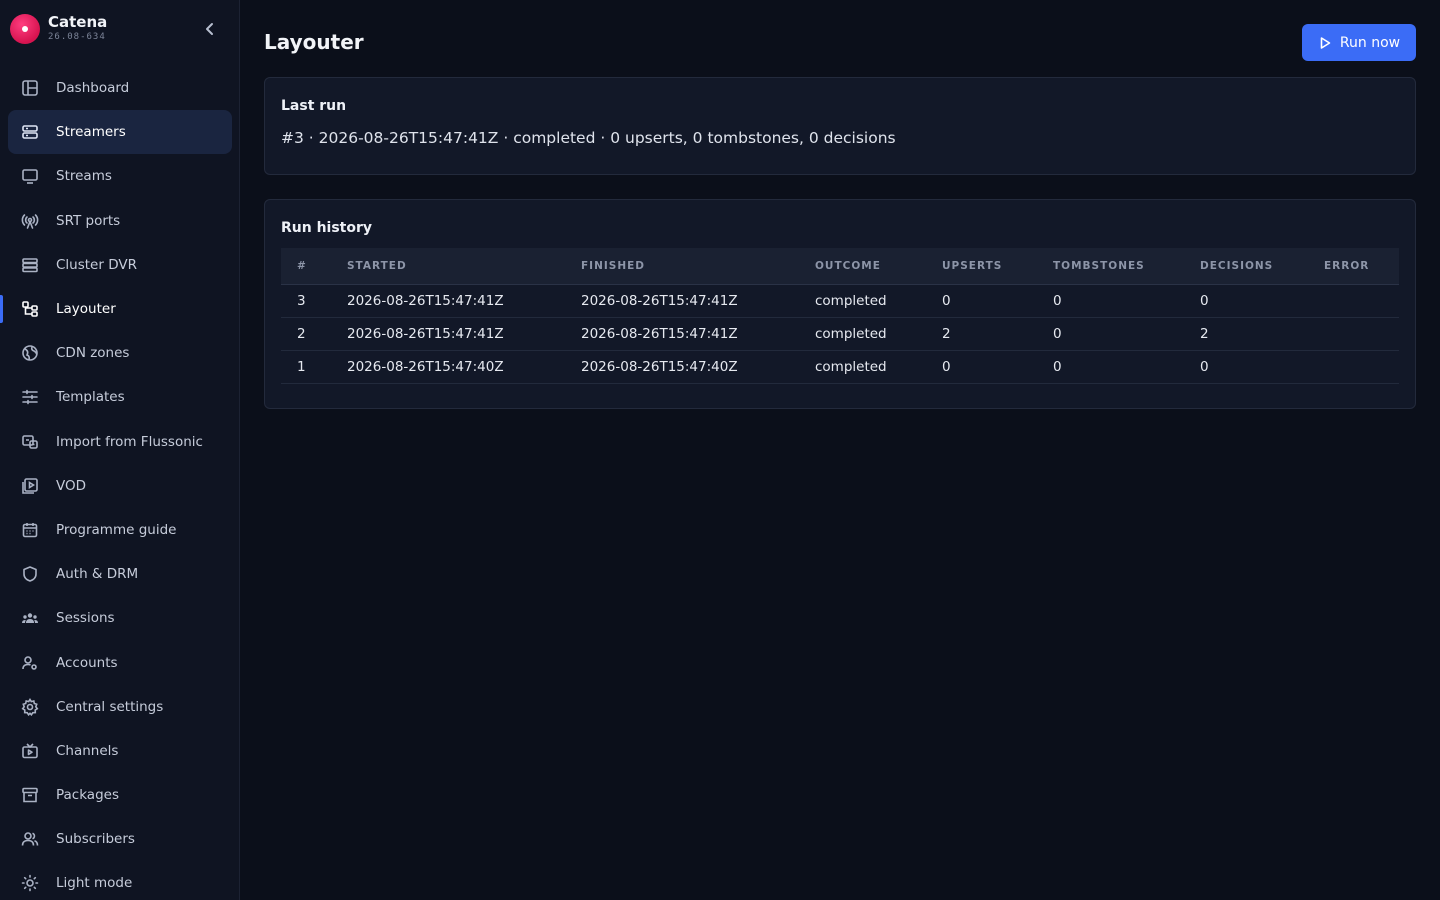  What do you see at coordinates (30, 132) in the screenshot?
I see `server-icon` at bounding box center [30, 132].